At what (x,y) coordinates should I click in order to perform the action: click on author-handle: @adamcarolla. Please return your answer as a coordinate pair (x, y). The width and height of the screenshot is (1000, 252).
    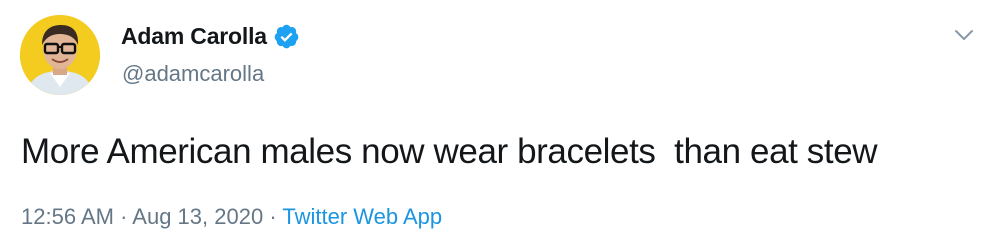
    Looking at the image, I should click on (193, 74).